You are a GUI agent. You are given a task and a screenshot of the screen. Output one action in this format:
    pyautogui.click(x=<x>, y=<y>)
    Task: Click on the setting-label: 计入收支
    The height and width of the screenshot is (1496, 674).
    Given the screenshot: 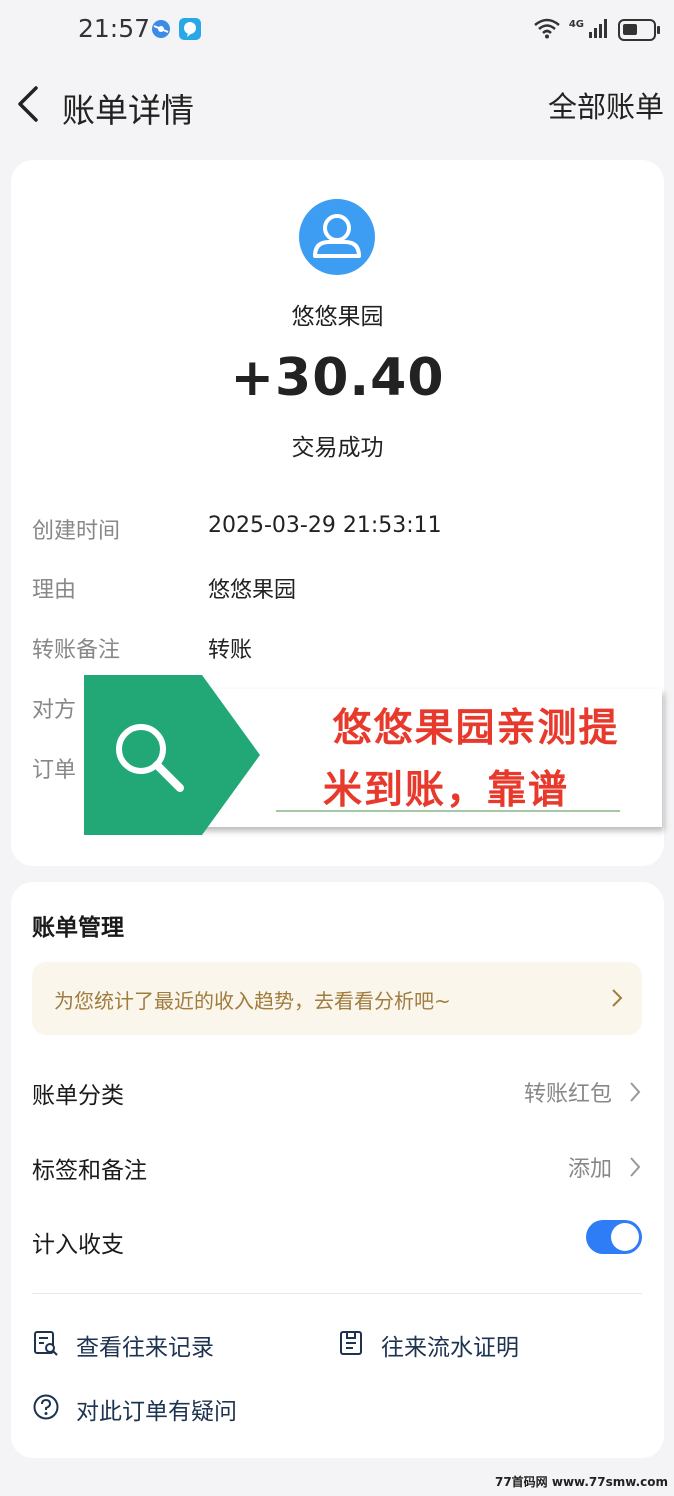 What is the action you would take?
    pyautogui.click(x=78, y=1245)
    